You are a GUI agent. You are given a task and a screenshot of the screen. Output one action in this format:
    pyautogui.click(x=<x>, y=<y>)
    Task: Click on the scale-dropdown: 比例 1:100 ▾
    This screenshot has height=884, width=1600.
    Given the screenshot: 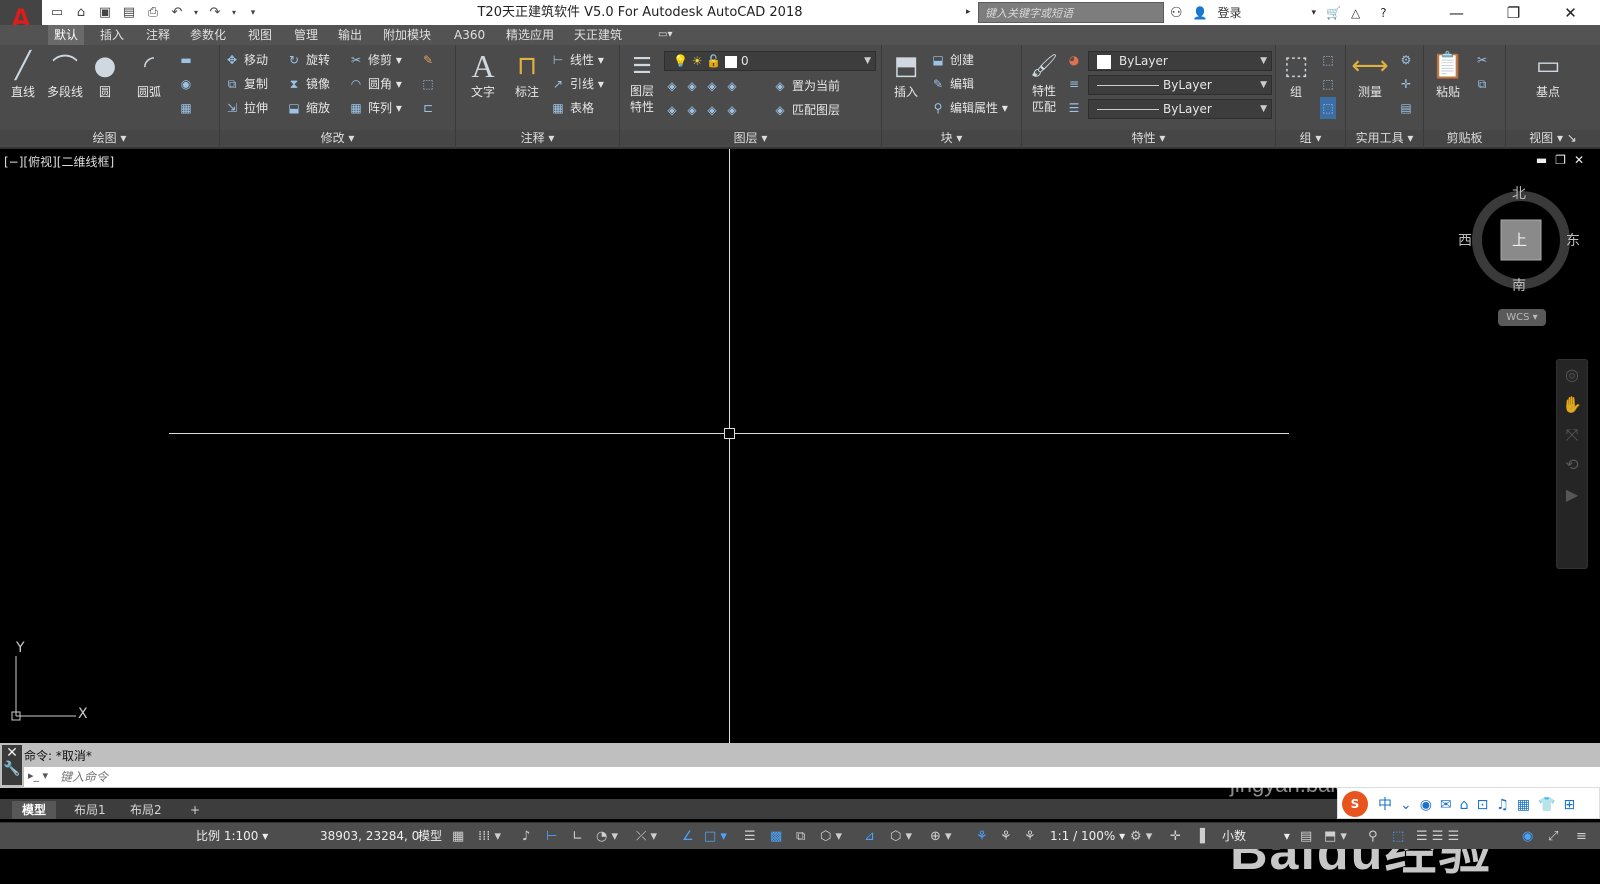 What is the action you would take?
    pyautogui.click(x=232, y=836)
    